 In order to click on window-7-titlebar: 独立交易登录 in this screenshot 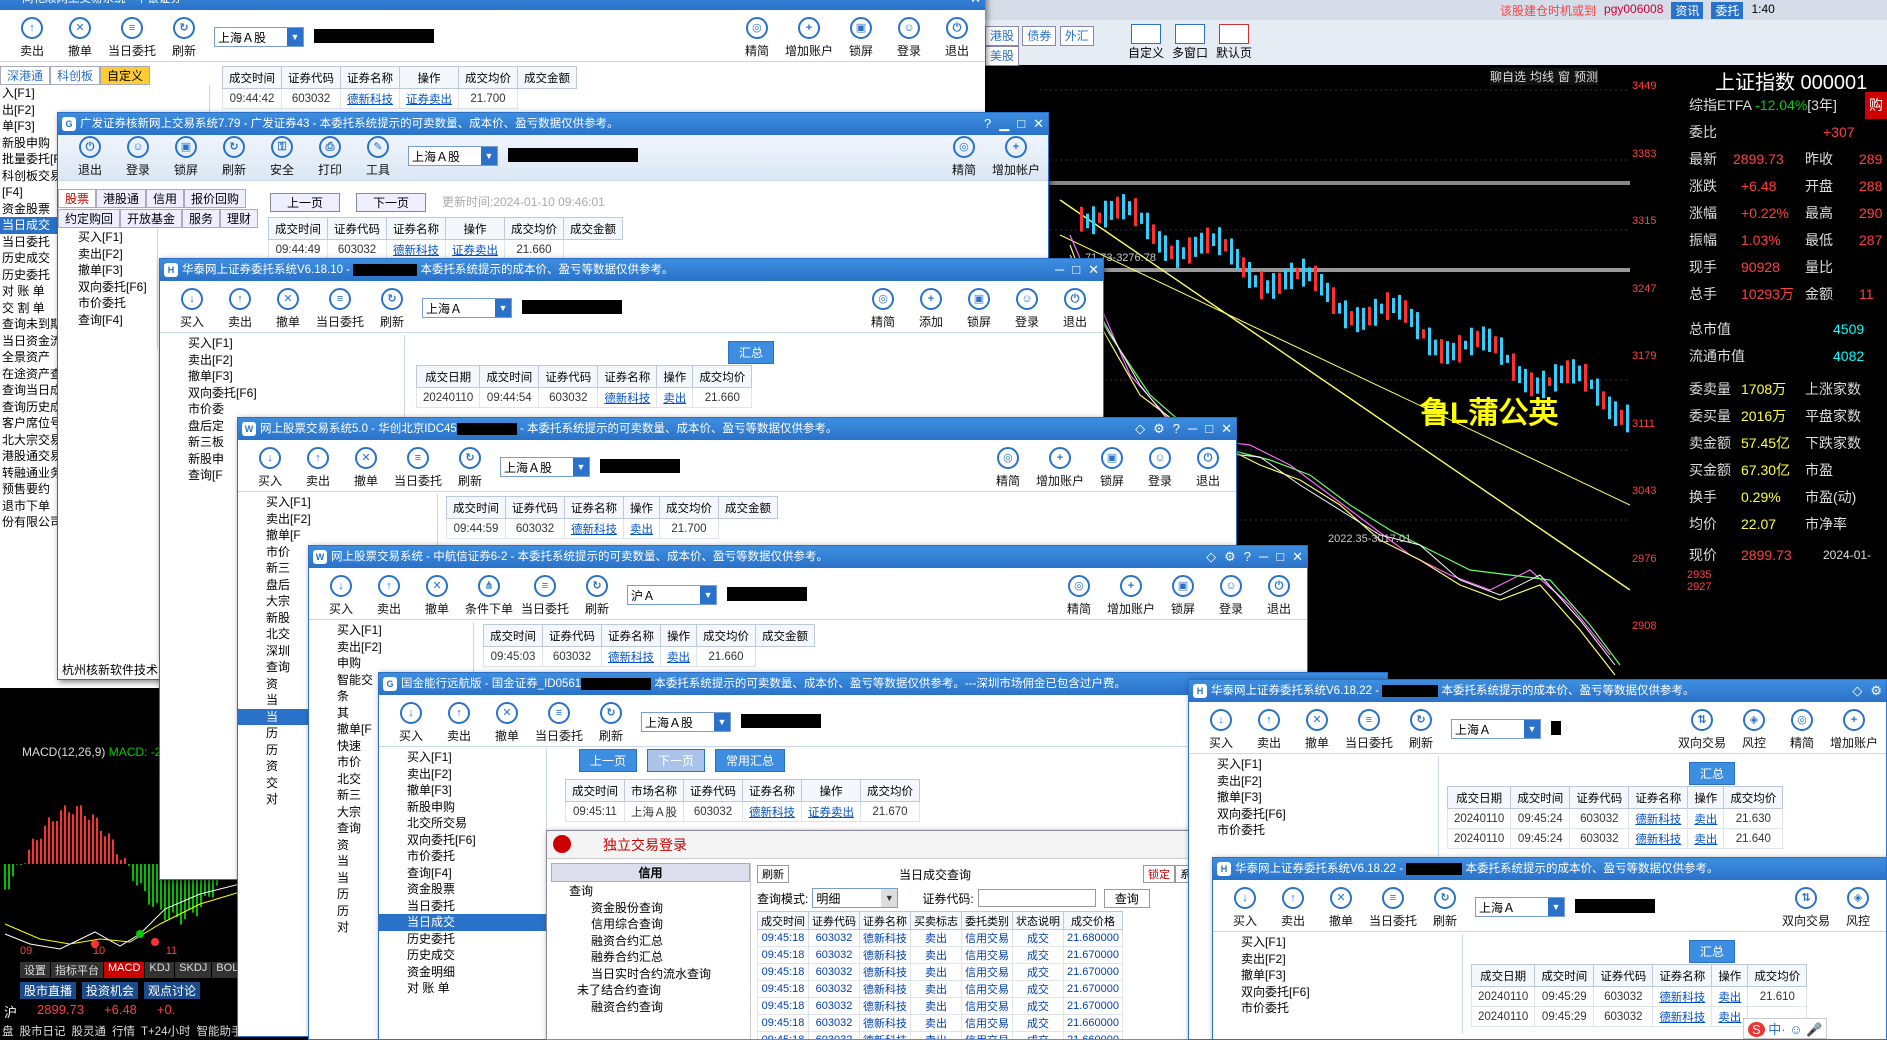, I will do `click(876, 845)`.